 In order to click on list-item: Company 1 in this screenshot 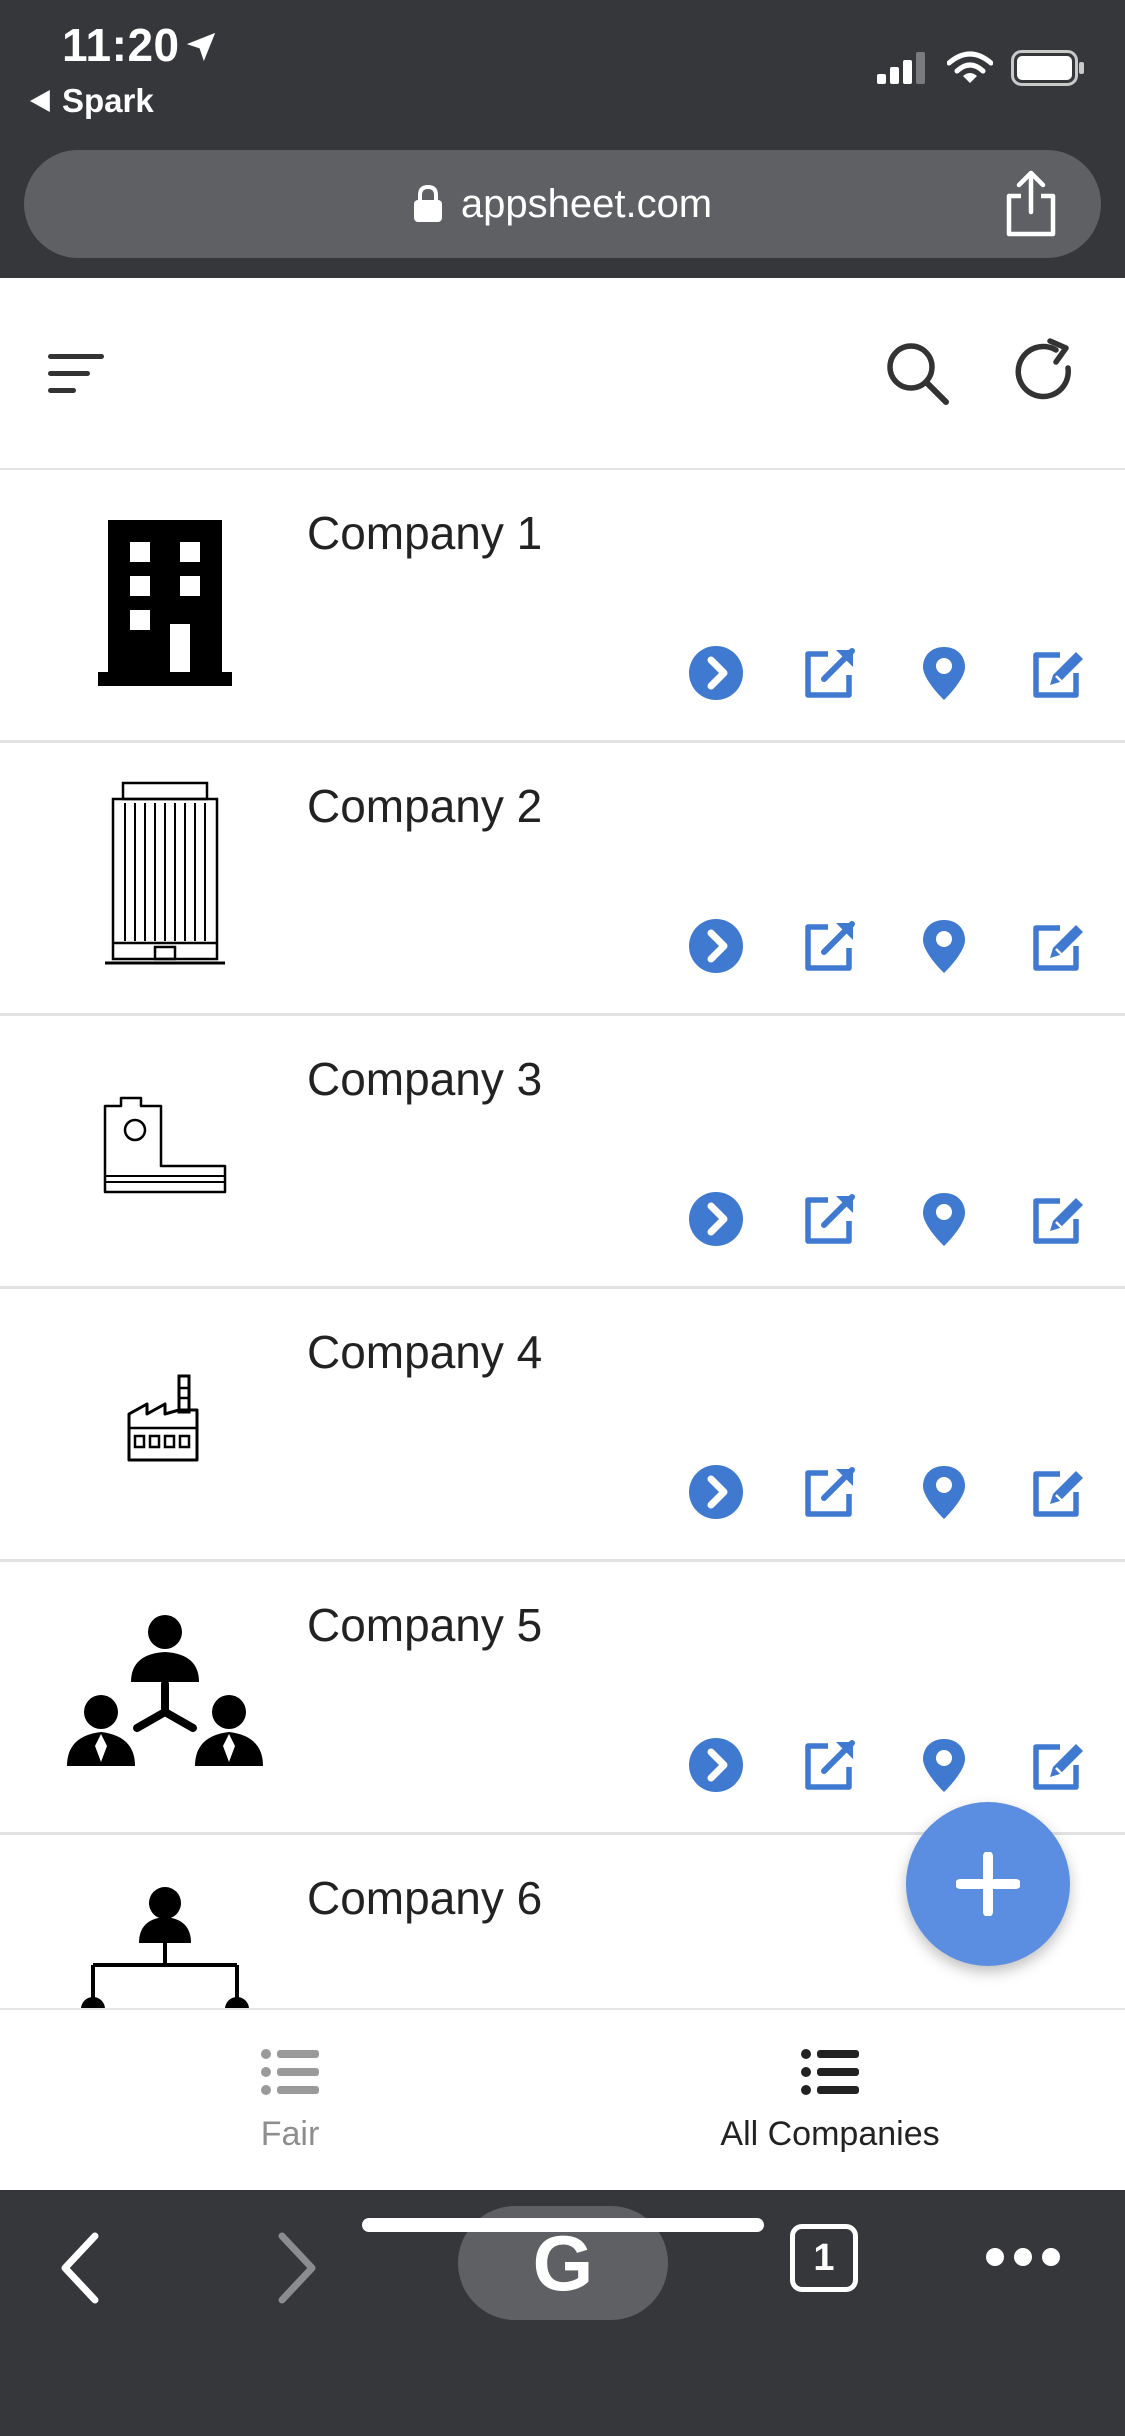, I will do `click(562, 606)`.